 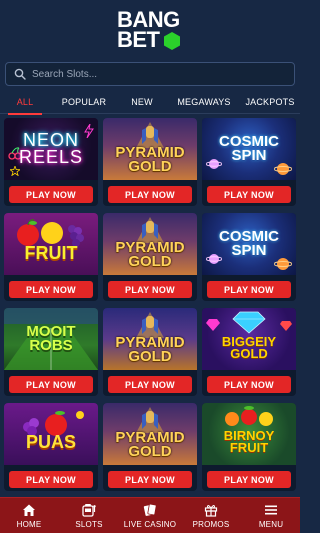 I want to click on game-title: BIRNOY FRUIT, so click(x=249, y=441).